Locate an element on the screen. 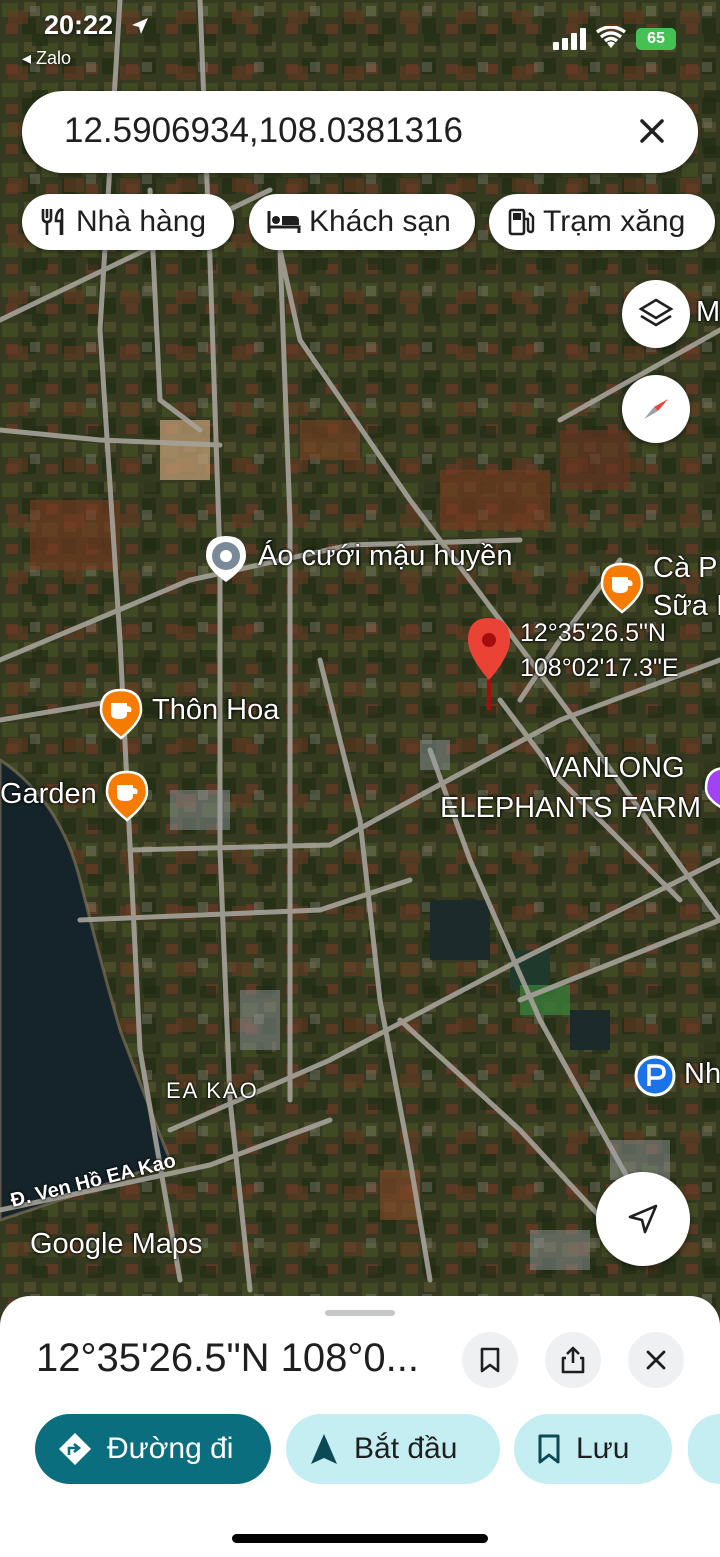  navigation-arrow-icon is located at coordinates (643, 1219).